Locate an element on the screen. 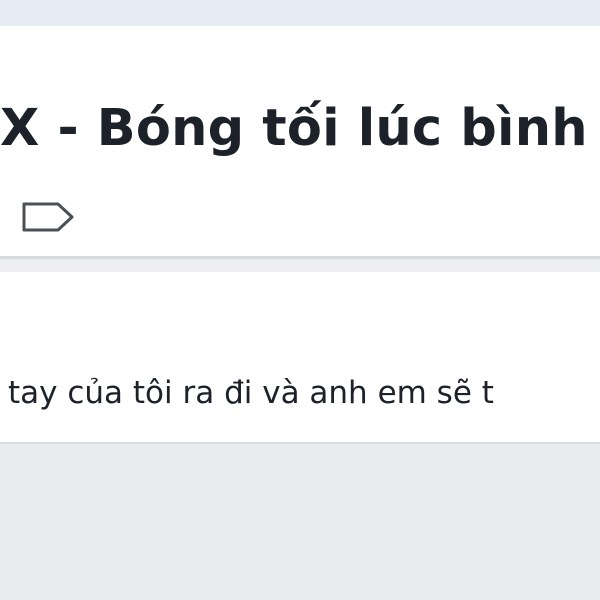  tag-icon is located at coordinates (48, 217).